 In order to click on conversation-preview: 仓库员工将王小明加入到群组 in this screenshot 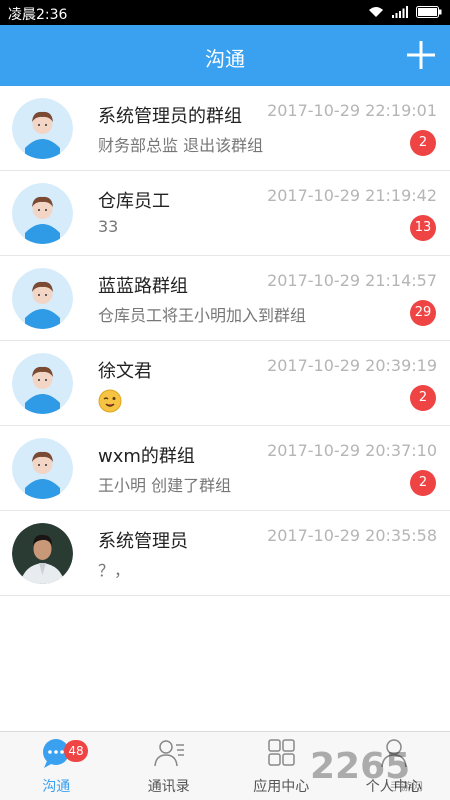, I will do `click(202, 315)`.